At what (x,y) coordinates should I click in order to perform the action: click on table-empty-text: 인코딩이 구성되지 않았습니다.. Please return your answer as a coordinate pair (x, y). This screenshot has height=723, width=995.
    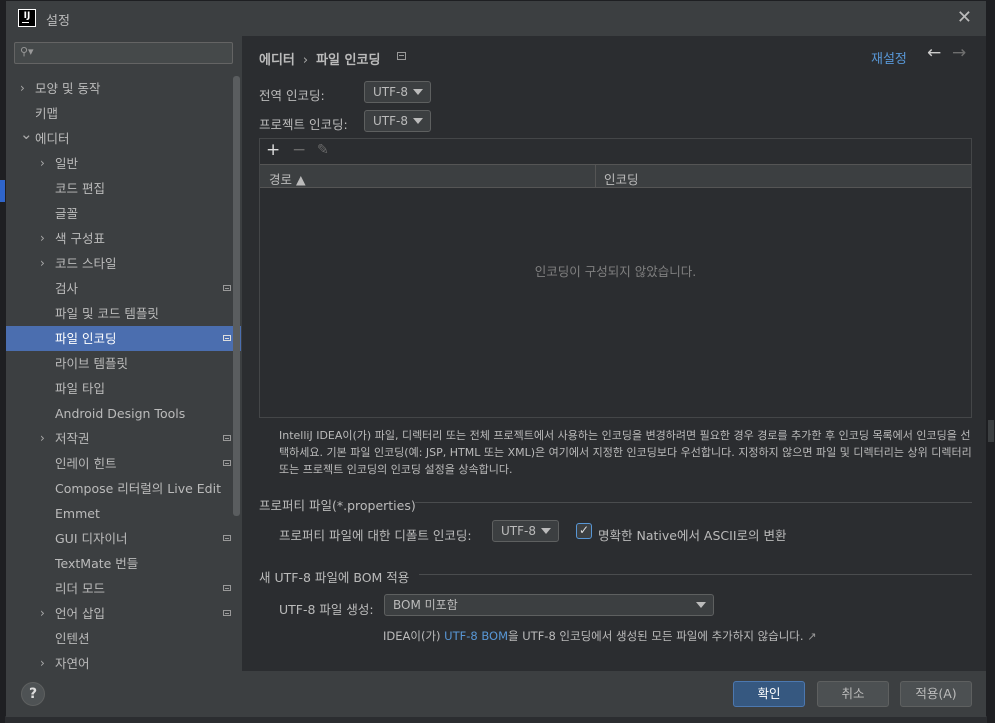
    Looking at the image, I should click on (615, 271).